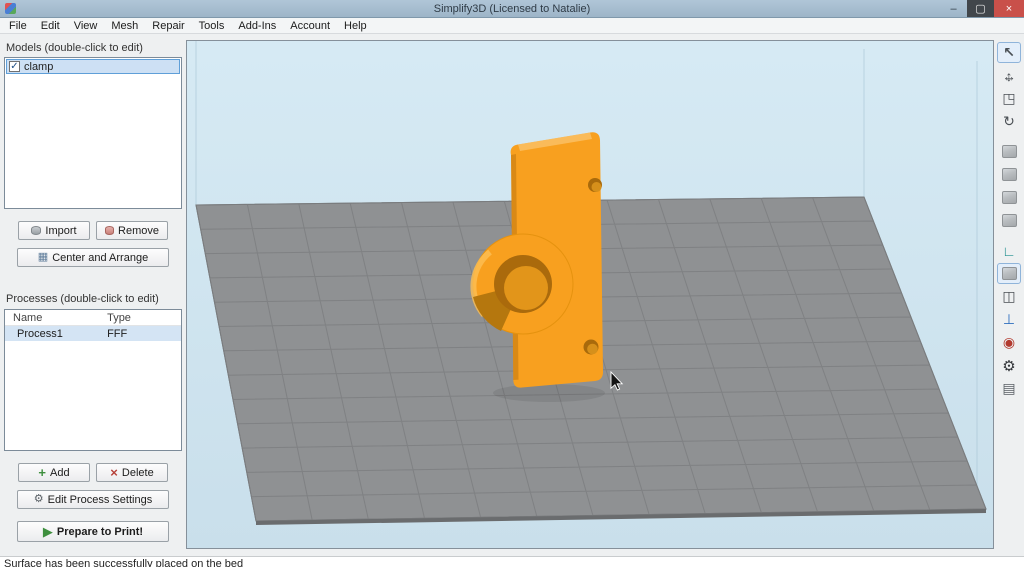 The width and height of the screenshot is (1024, 567). I want to click on remove-icon, so click(110, 230).